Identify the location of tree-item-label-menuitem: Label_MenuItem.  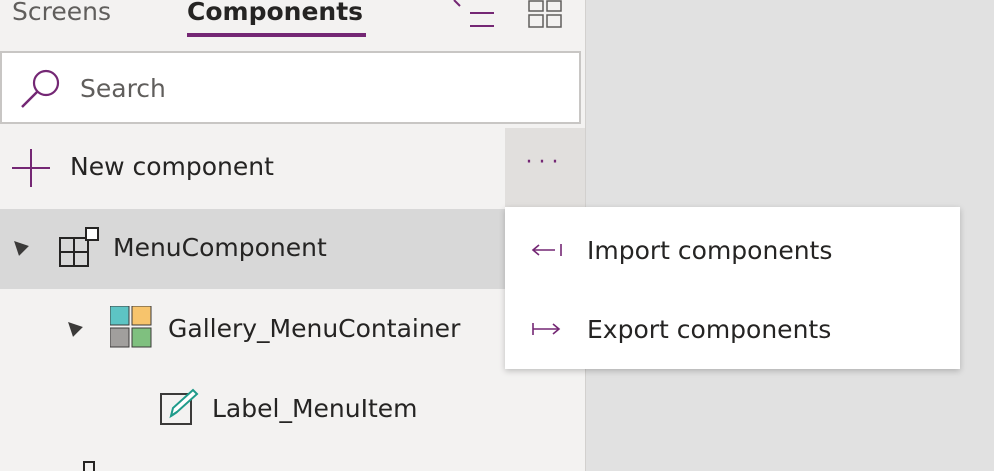
(292, 410).